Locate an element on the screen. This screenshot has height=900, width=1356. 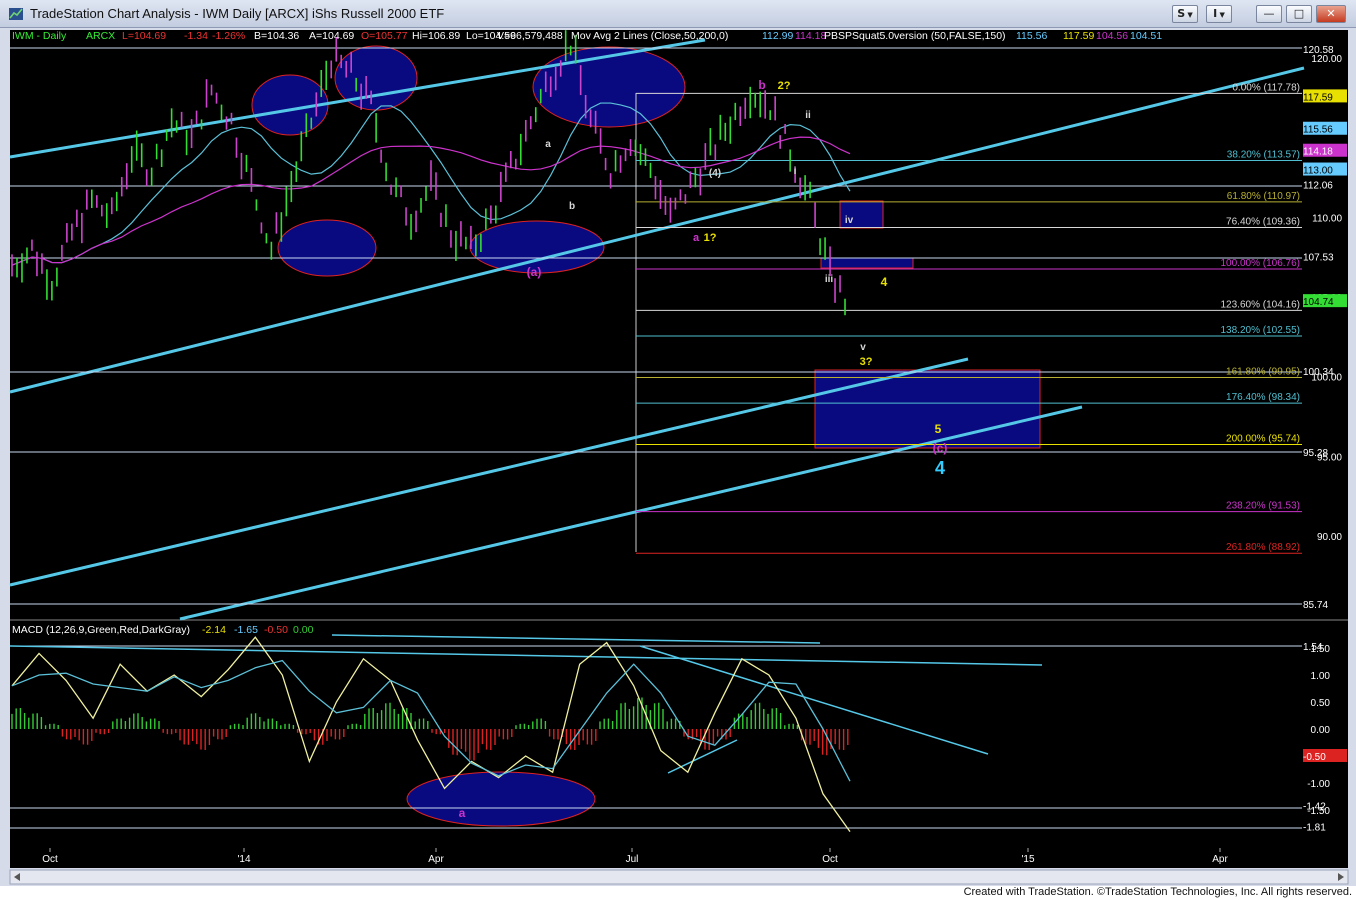
header-exchange: ARCX is located at coordinates (100, 36).